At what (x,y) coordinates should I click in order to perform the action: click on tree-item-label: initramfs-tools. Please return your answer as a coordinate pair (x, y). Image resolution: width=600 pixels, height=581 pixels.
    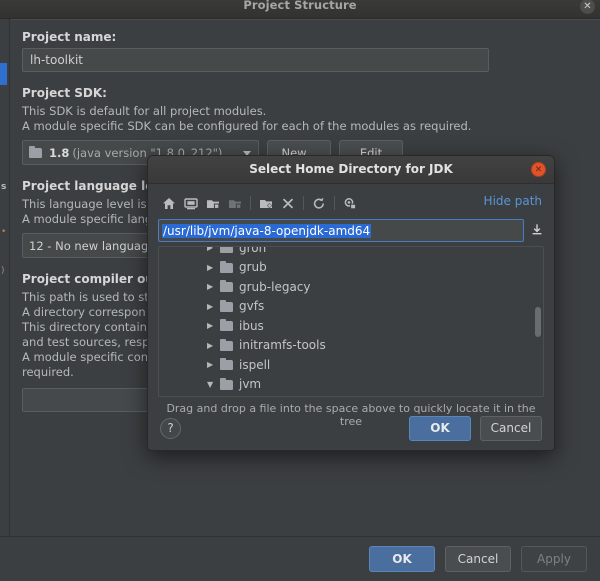
    Looking at the image, I should click on (282, 345).